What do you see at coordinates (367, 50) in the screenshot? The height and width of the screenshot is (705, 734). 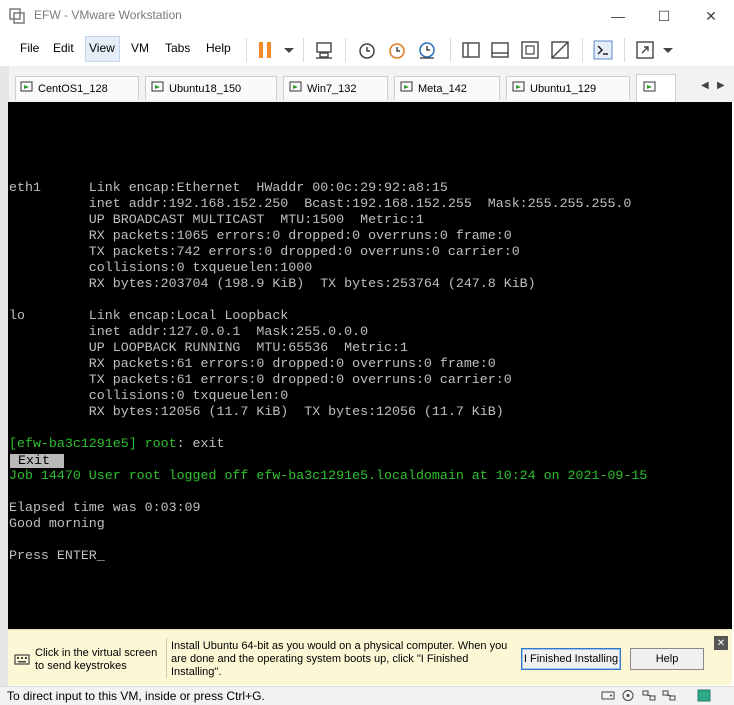 I see `snapshot-icon` at bounding box center [367, 50].